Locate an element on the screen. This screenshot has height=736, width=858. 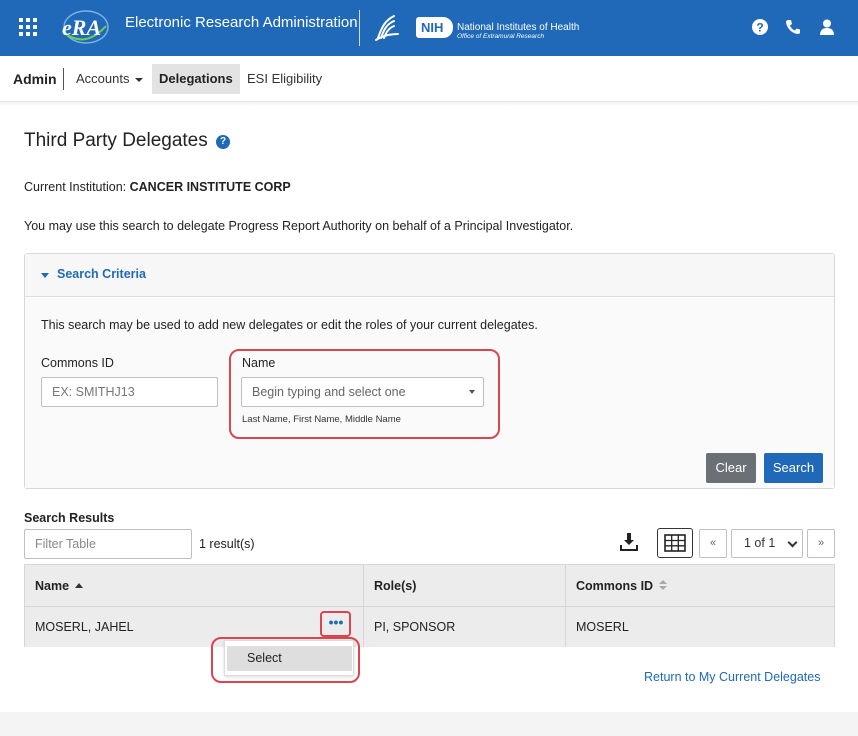
nav-item-label: Delegations is located at coordinates (196, 78).